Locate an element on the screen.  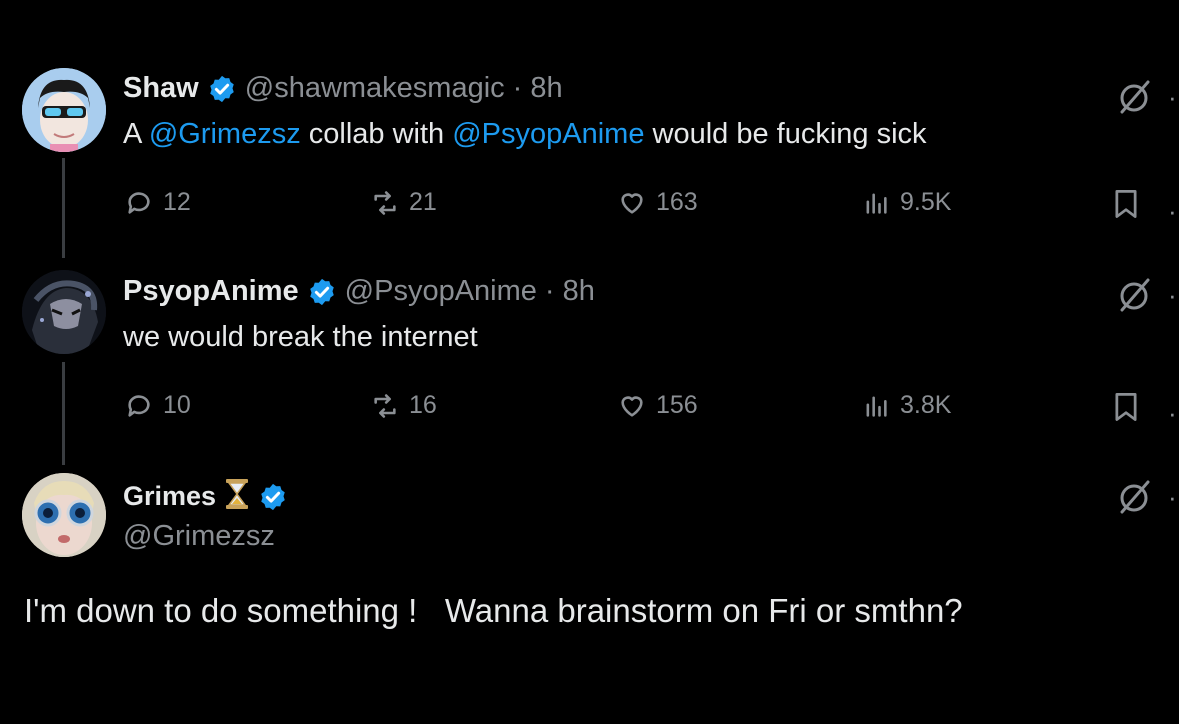
view-count: 9.5K is located at coordinates (926, 202).